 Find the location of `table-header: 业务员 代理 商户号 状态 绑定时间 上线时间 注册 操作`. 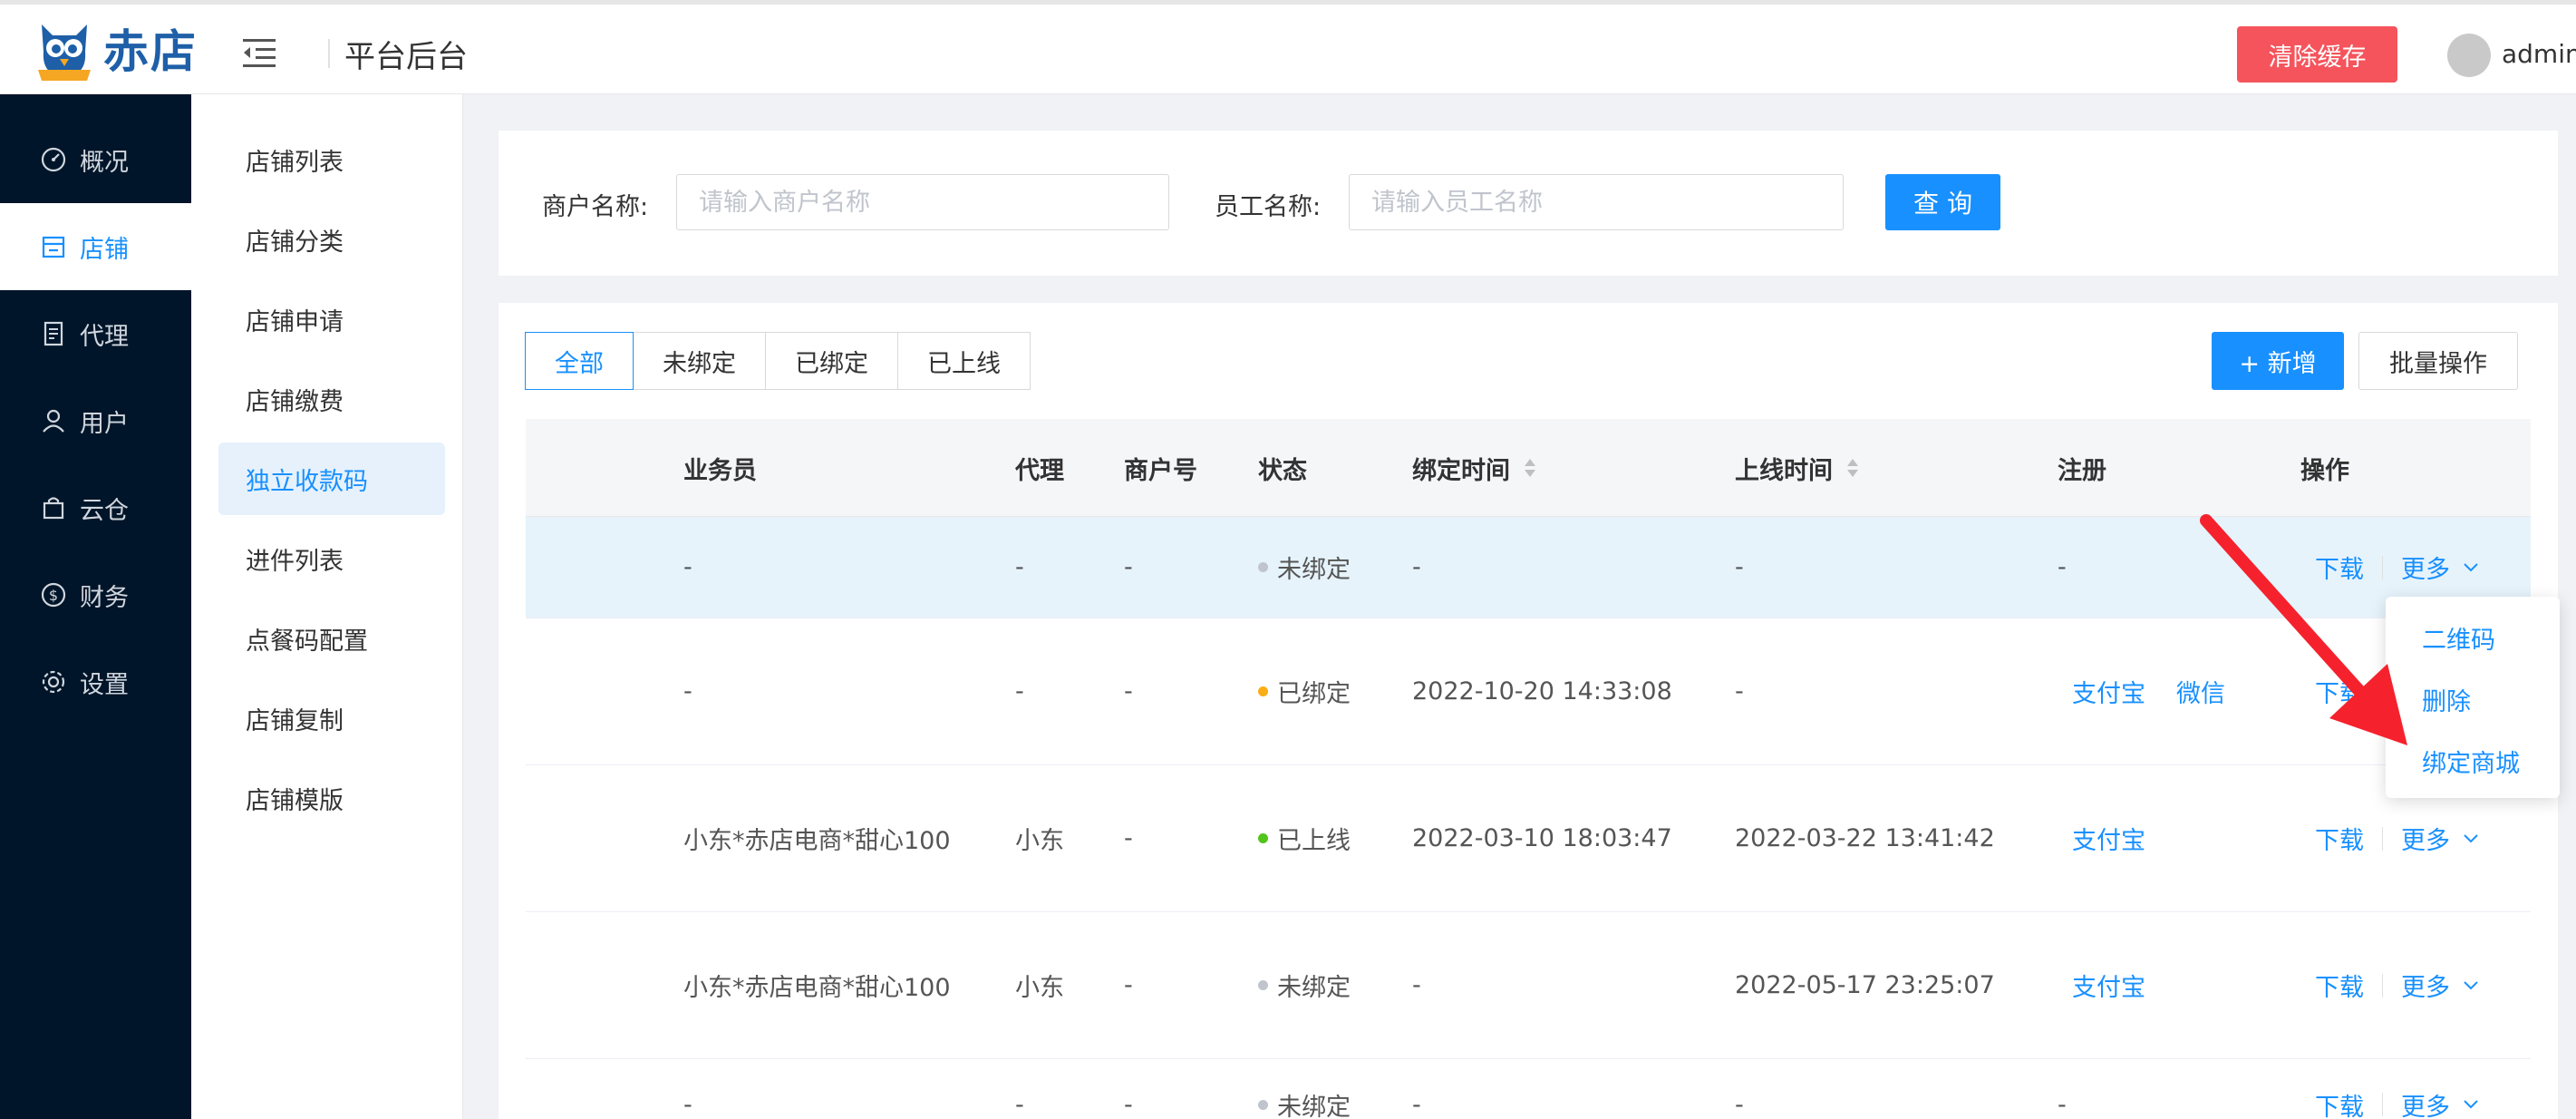

table-header: 业务员 代理 商户号 状态 绑定时间 上线时间 注册 操作 is located at coordinates (1528, 468).